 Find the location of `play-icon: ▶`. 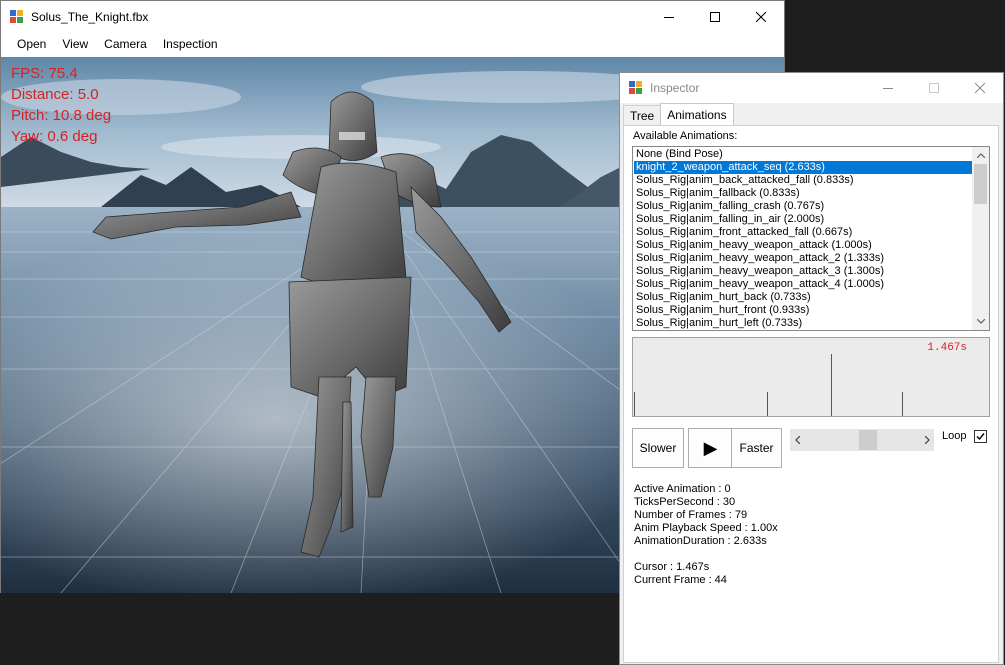

play-icon: ▶ is located at coordinates (710, 447).